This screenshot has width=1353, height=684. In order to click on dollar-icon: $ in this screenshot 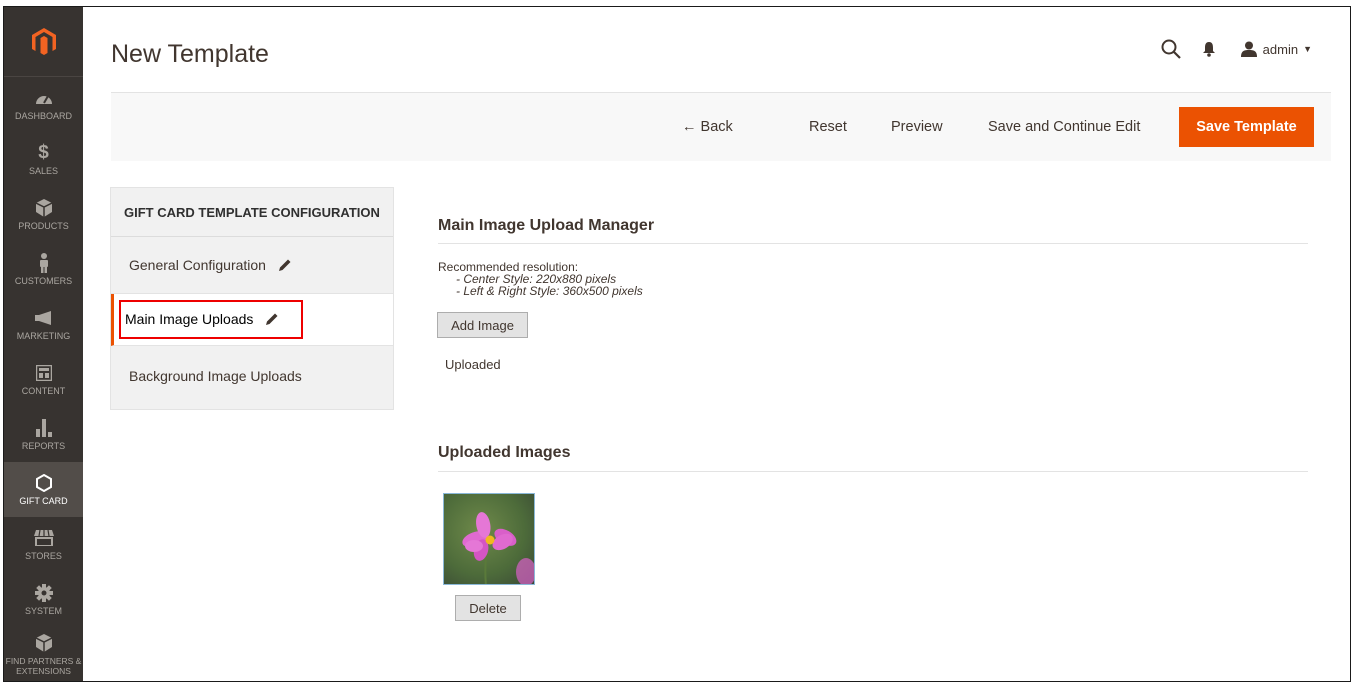, I will do `click(43, 152)`.